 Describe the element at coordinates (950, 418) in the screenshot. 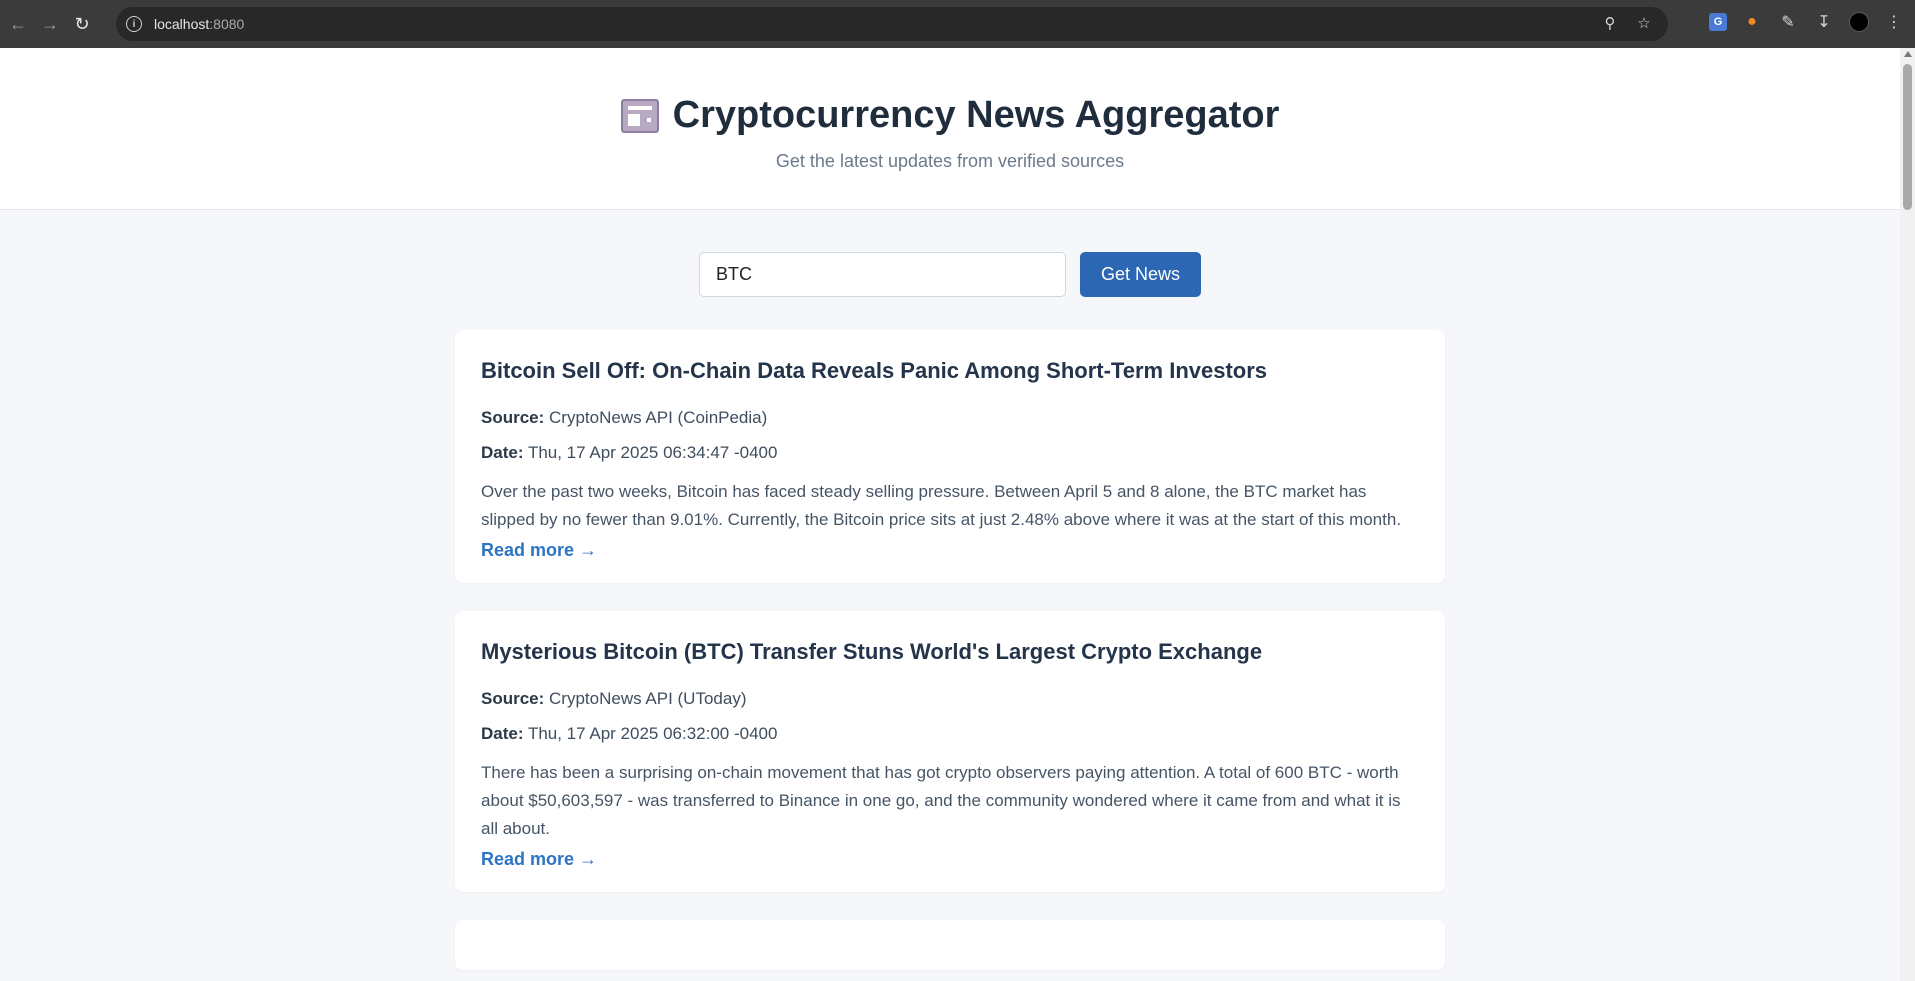

I see `article-source: Source: CryptoNews API (CoinPedia)` at that location.